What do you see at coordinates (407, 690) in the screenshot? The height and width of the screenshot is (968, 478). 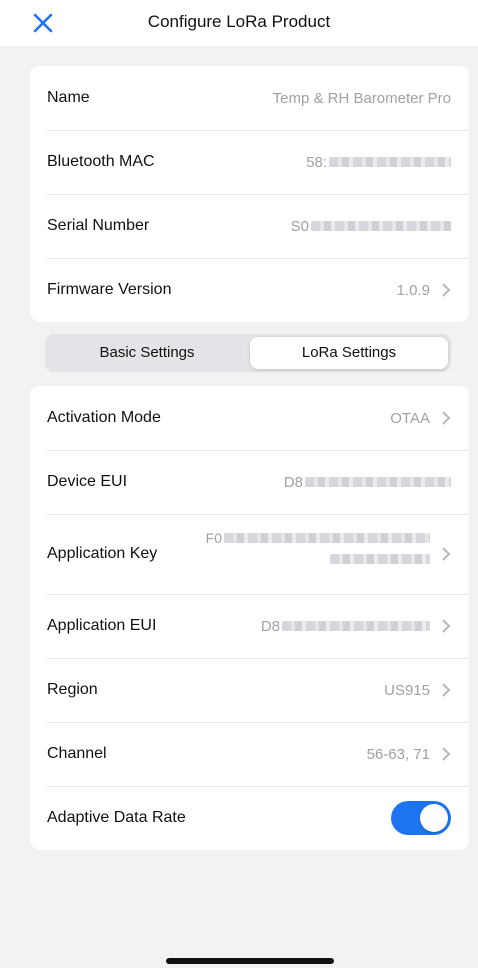 I see `region-value-text: US915` at bounding box center [407, 690].